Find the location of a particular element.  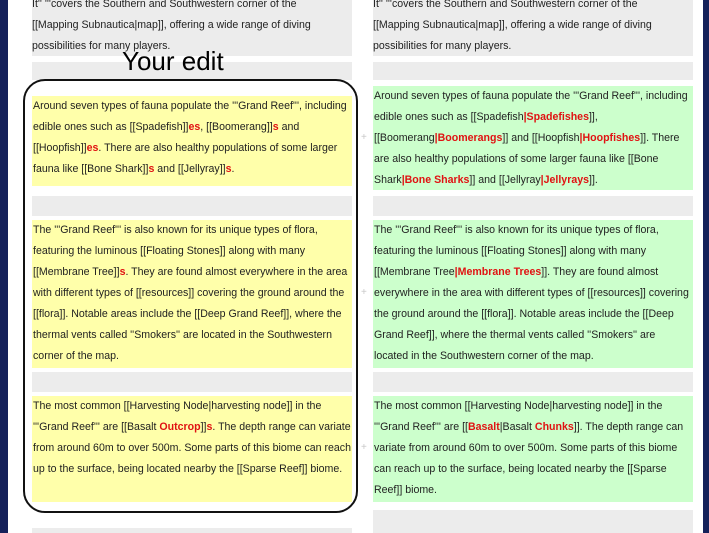

diff-highlight: |Bone Sharks is located at coordinates (435, 180).